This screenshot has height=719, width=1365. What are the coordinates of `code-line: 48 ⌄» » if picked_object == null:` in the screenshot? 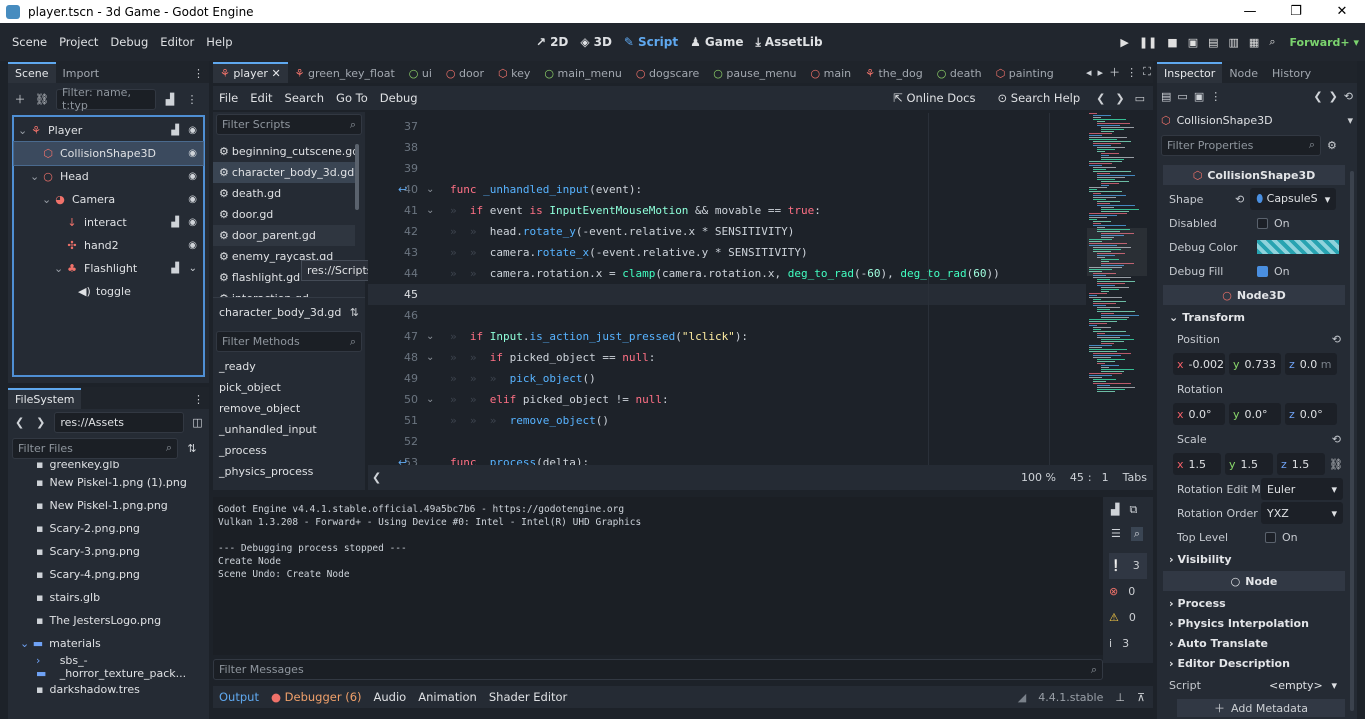 It's located at (727, 357).